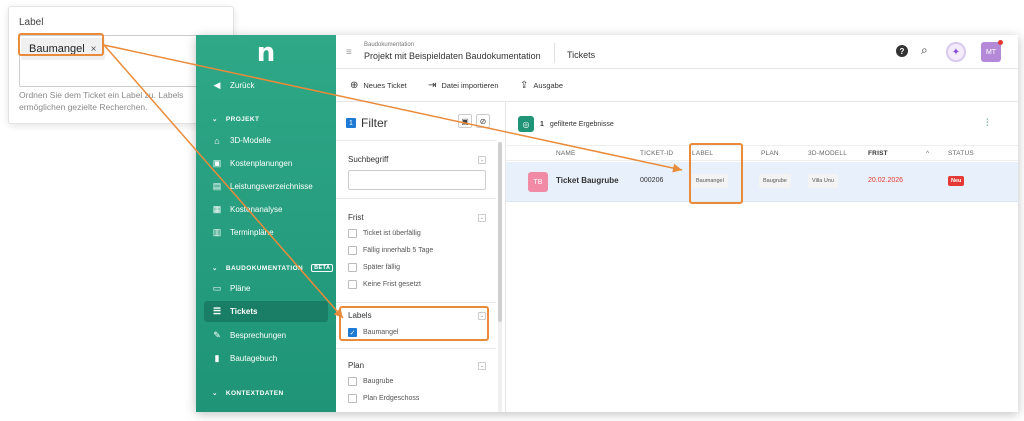 This screenshot has height=421, width=1024. I want to click on ticket-model-chip: Villa Unu, so click(823, 181).